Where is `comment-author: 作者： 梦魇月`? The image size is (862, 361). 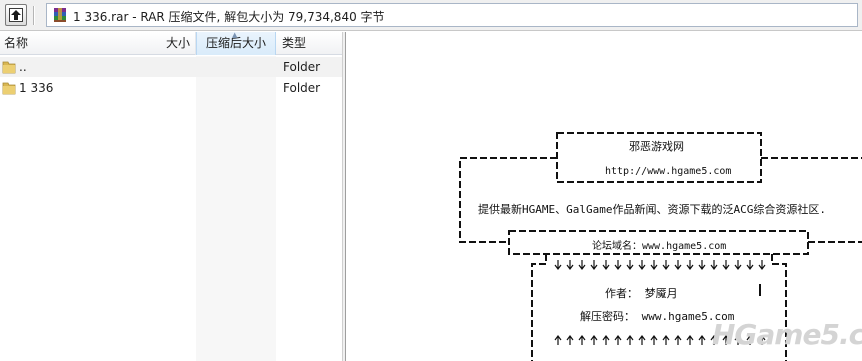 comment-author: 作者： 梦魇月 is located at coordinates (641, 293).